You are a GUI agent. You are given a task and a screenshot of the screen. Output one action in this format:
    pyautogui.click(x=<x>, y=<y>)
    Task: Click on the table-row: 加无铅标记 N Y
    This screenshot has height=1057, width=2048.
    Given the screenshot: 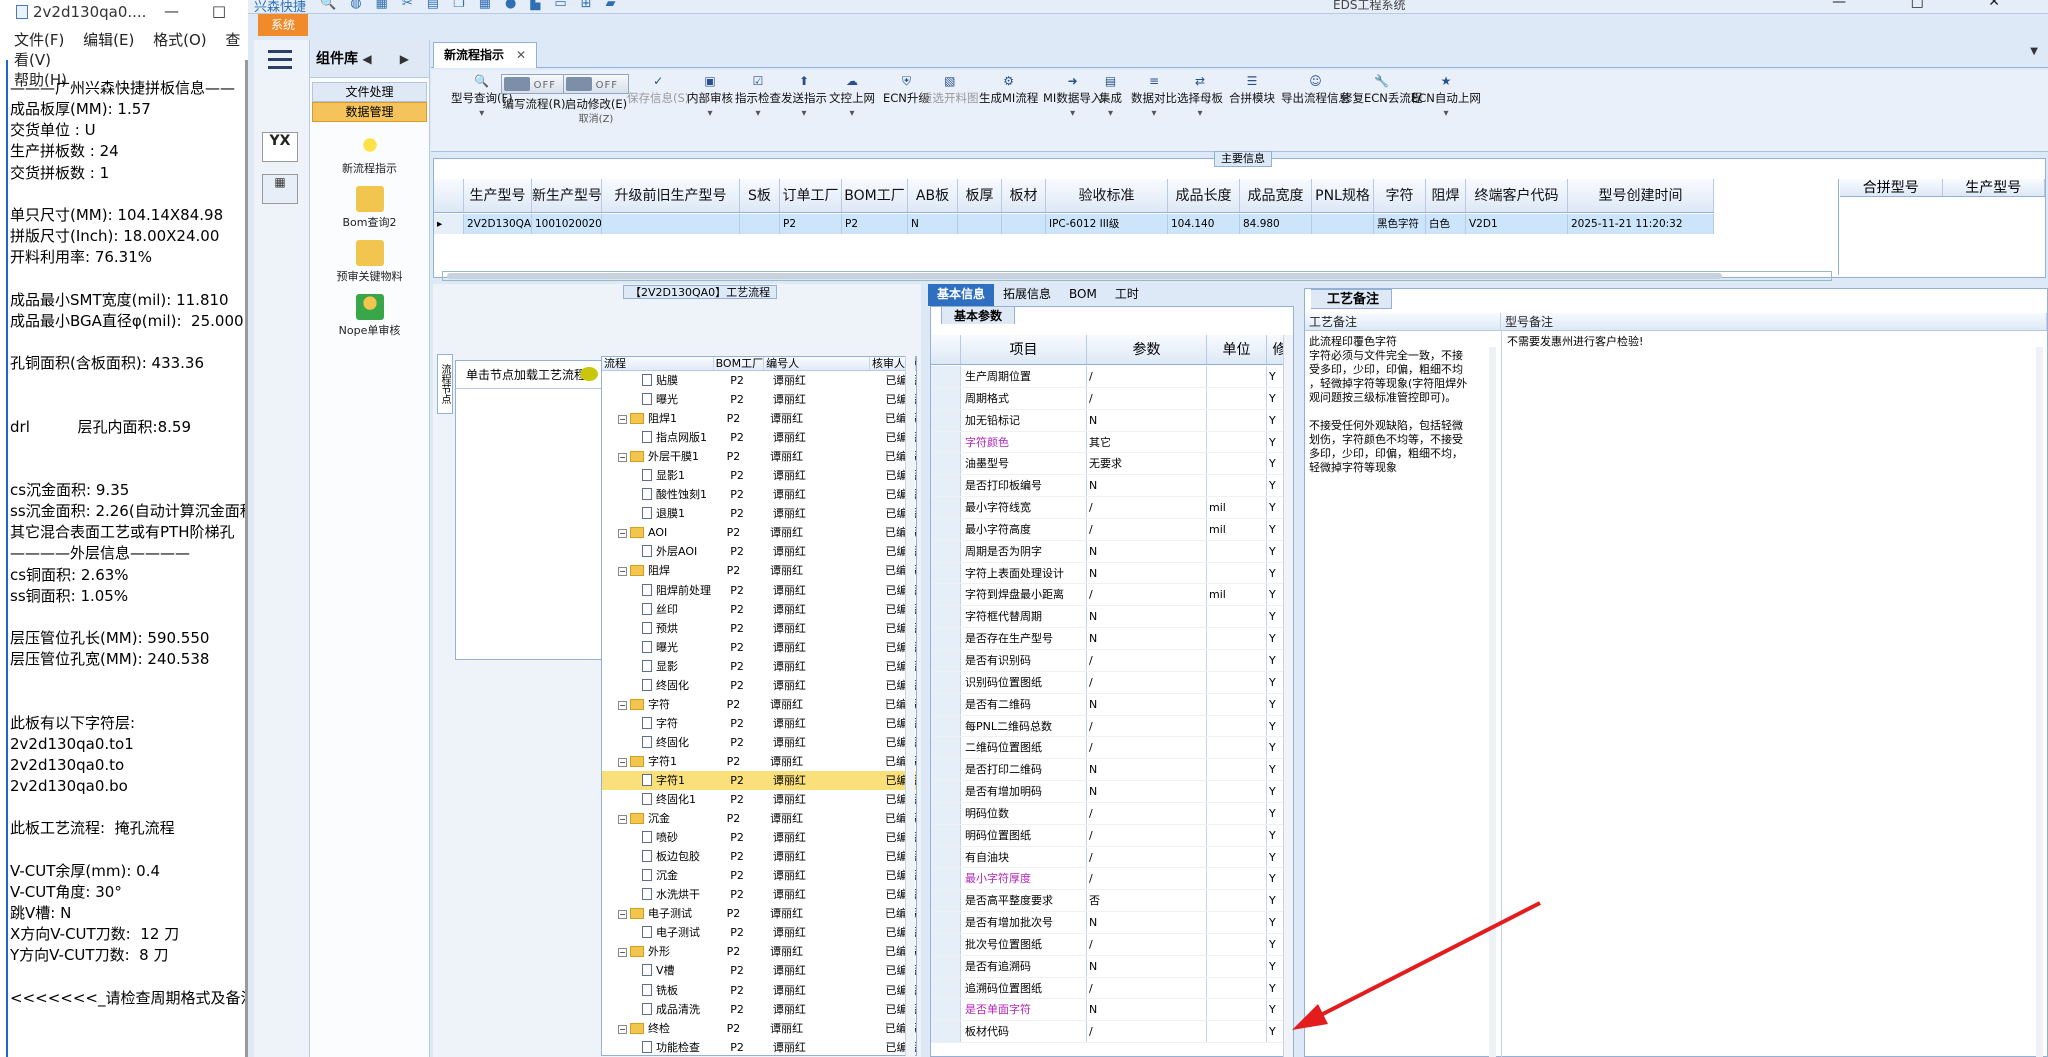 What is the action you would take?
    pyautogui.click(x=1112, y=420)
    